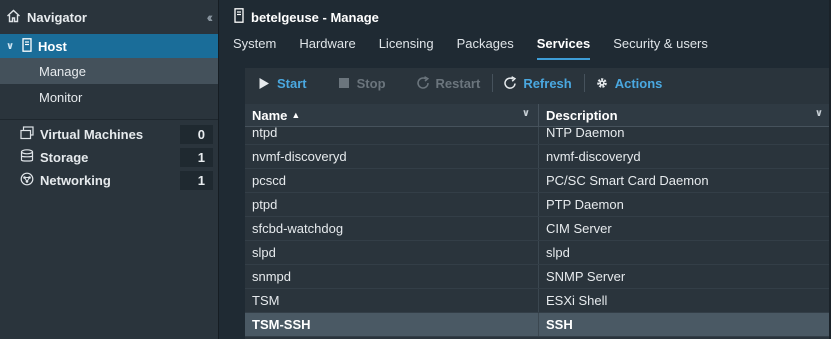 This screenshot has width=831, height=339. Describe the element at coordinates (510, 83) in the screenshot. I see `refresh-icon` at that location.